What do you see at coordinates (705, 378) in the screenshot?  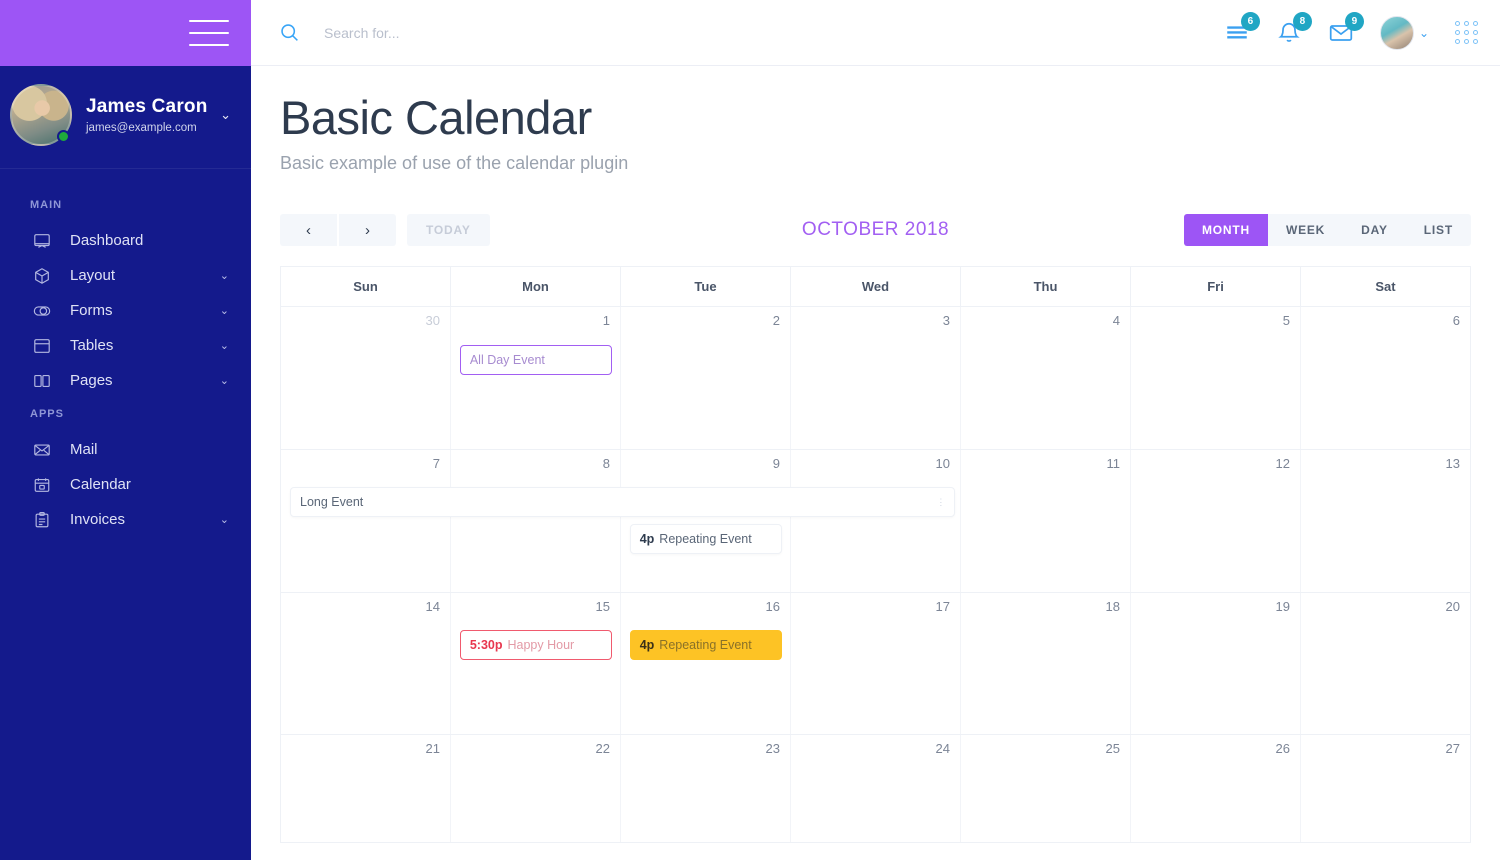 I see `day-cell: 2` at bounding box center [705, 378].